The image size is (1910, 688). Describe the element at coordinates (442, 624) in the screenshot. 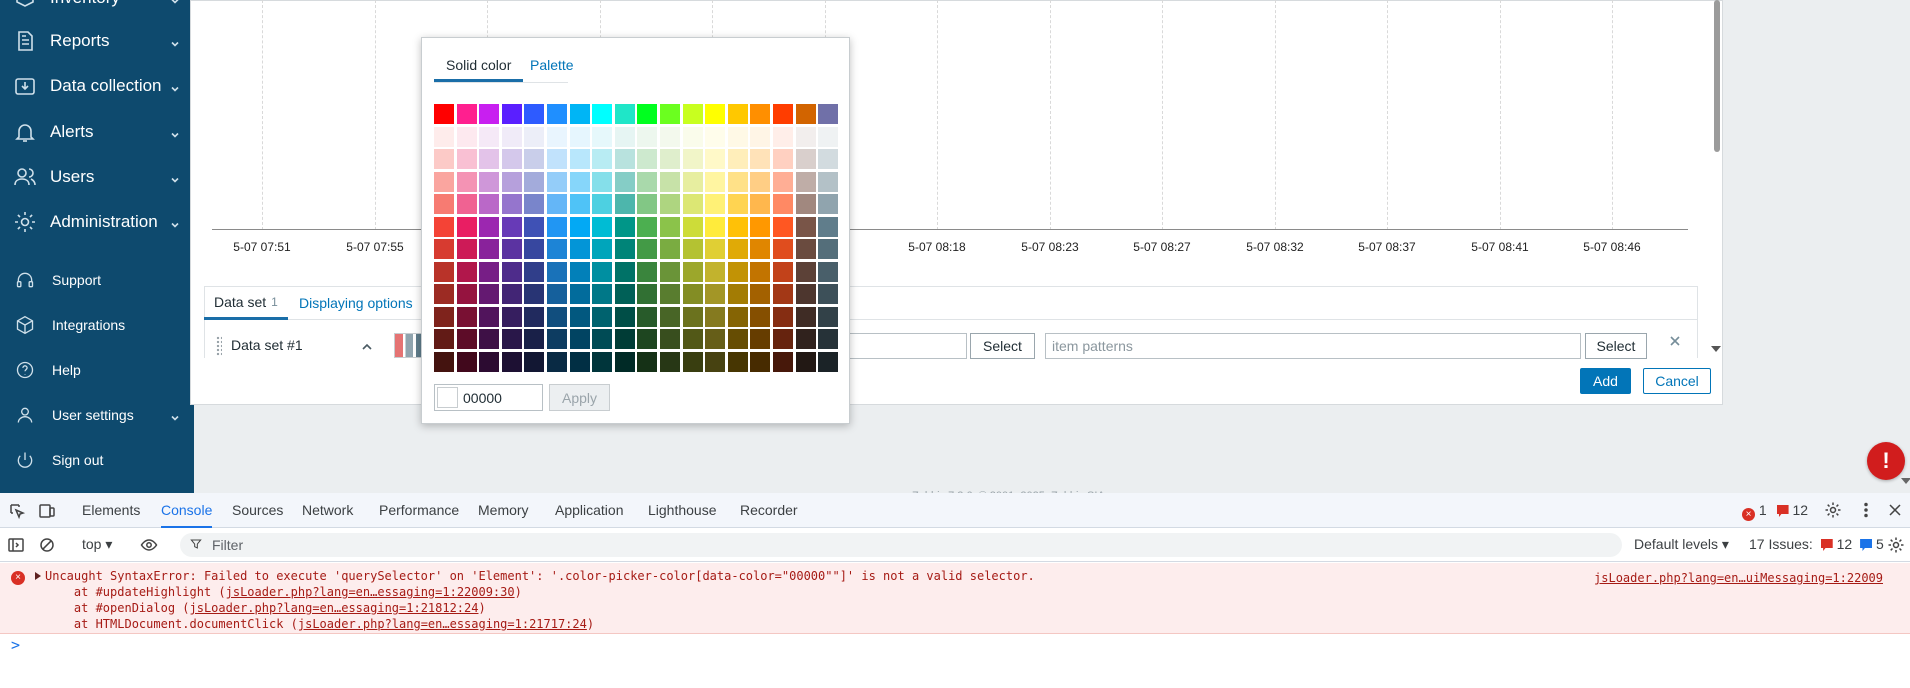

I see `stack-frame-link: jsLoader.php?lang=en…essaging=1:21717:24` at that location.